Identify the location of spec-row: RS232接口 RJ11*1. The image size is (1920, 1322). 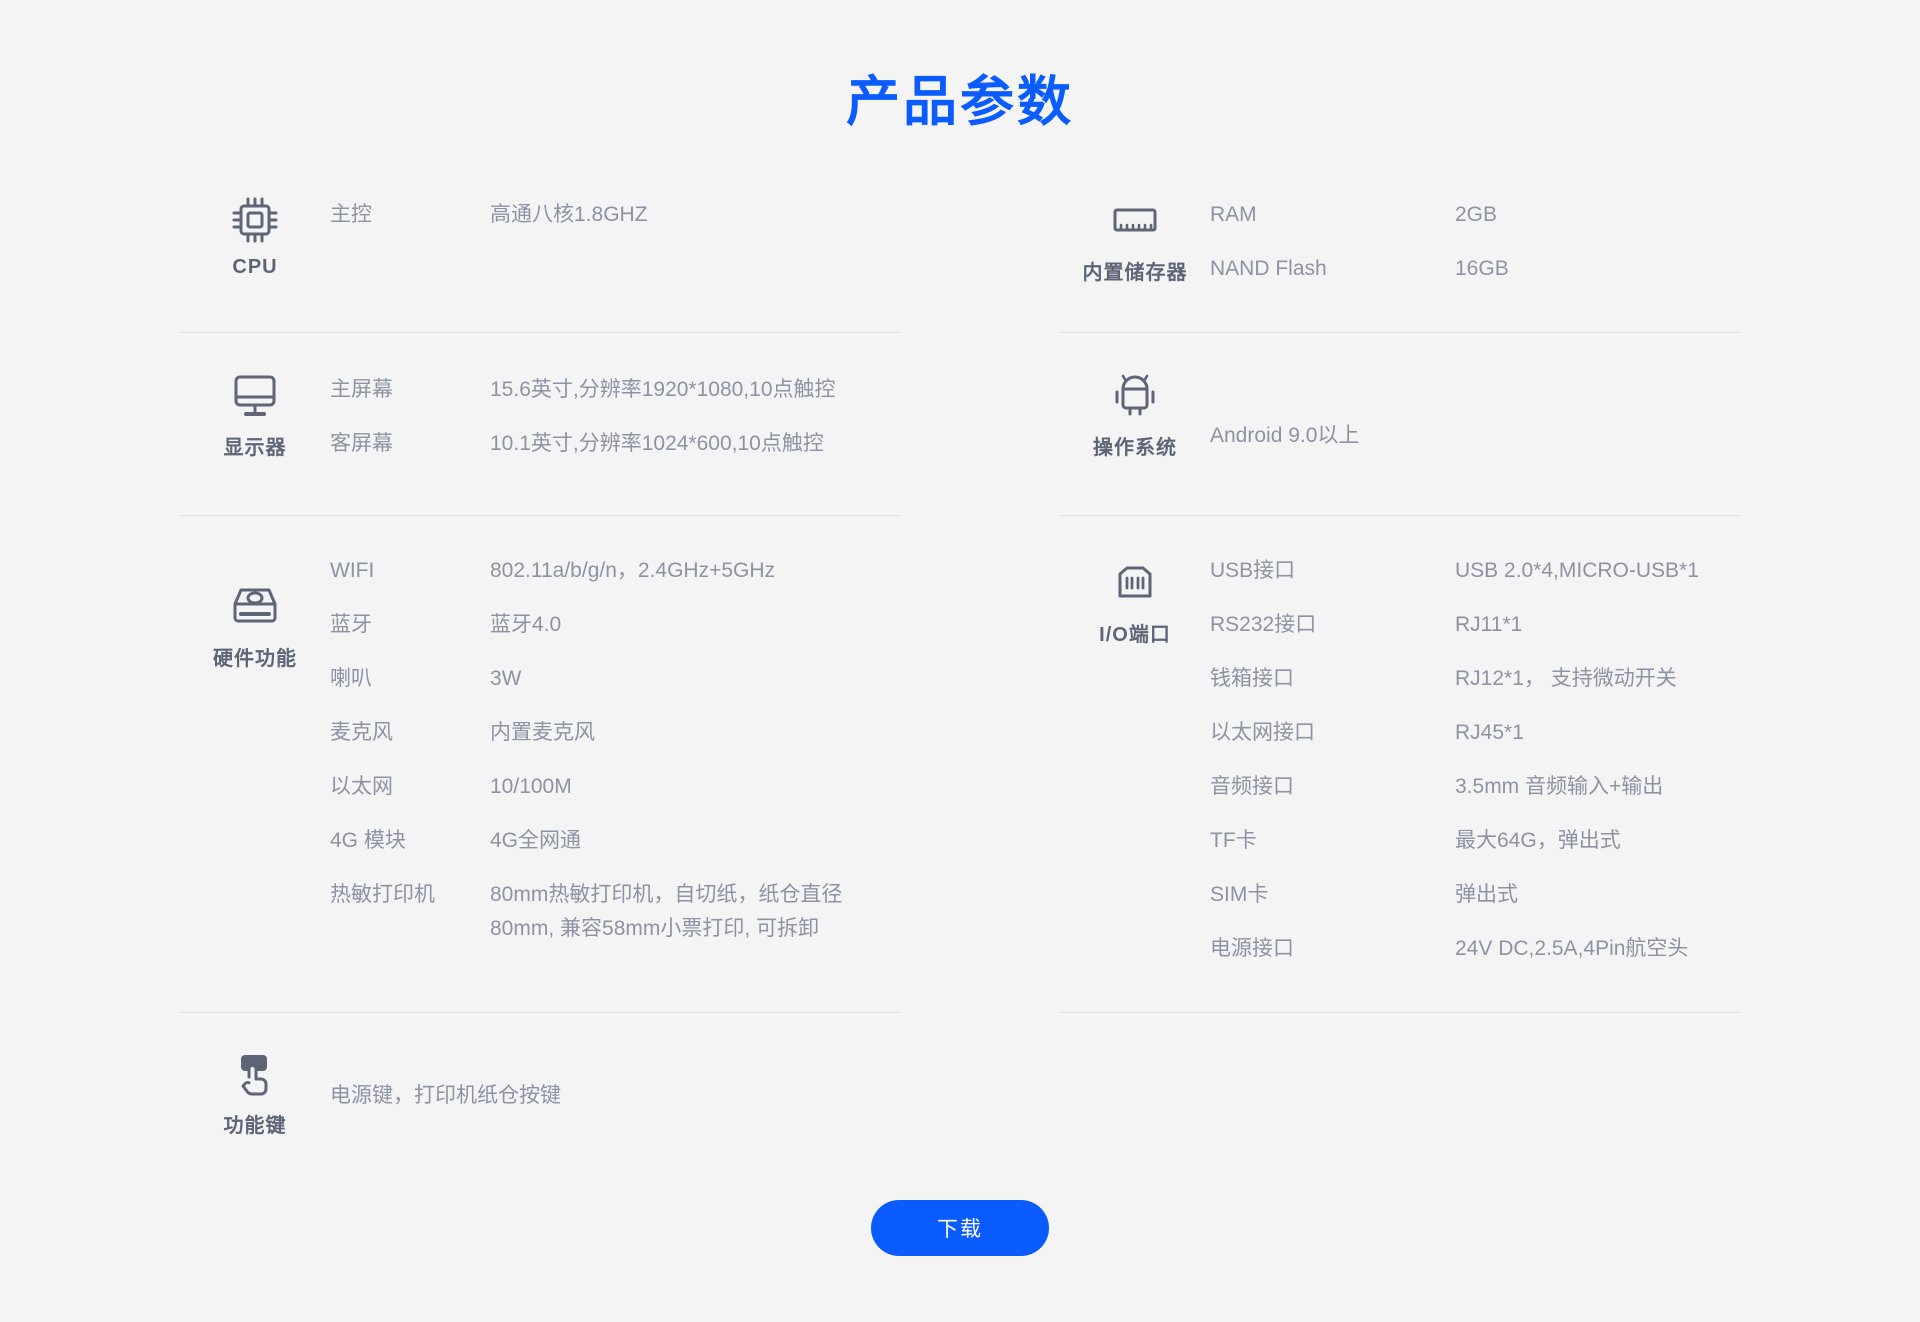
(1475, 635).